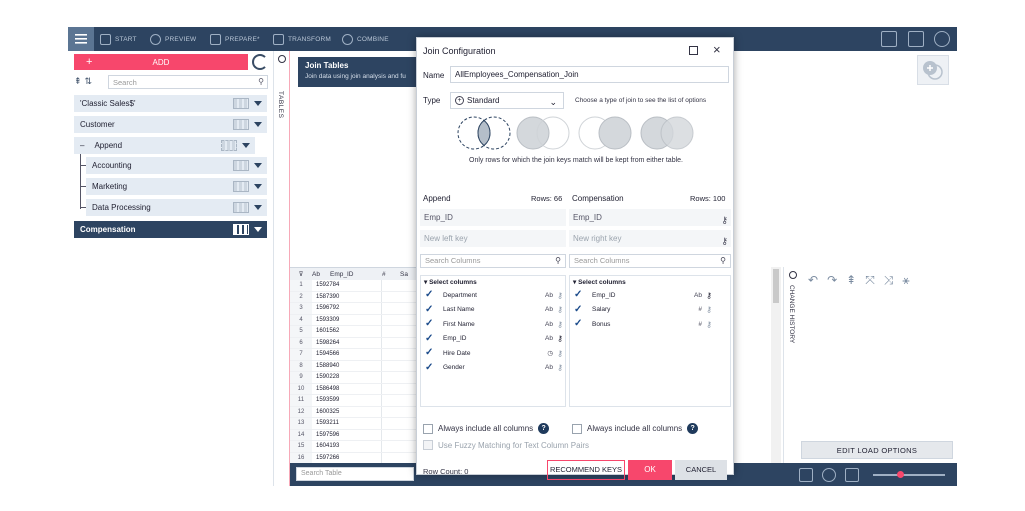 This screenshot has width=1025, height=511. Describe the element at coordinates (543, 133) in the screenshot. I see `venn-left-join-icon` at that location.